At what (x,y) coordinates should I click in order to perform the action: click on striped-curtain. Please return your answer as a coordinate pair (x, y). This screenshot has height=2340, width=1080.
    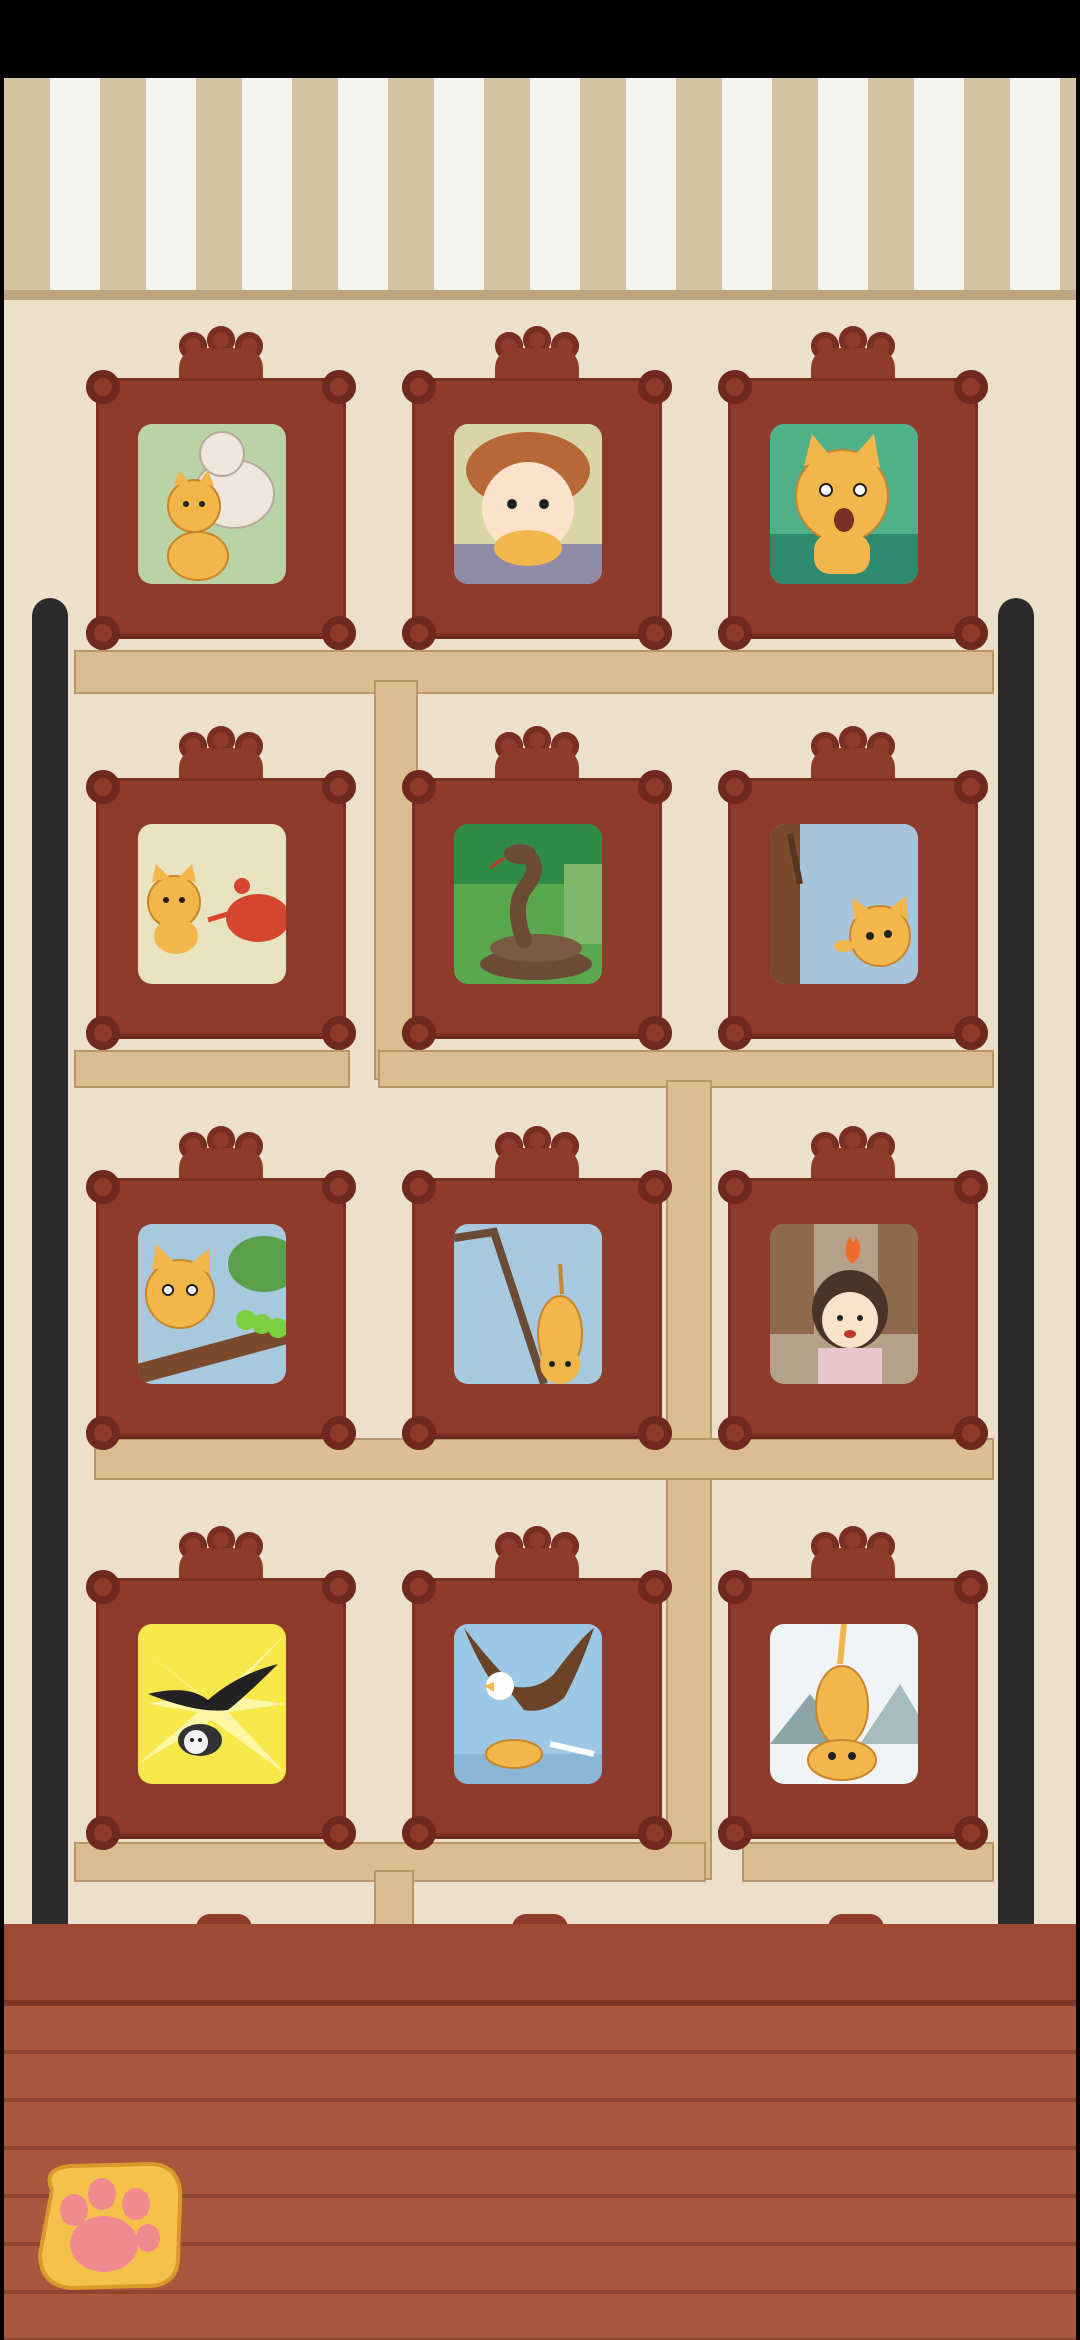
    Looking at the image, I should click on (540, 187).